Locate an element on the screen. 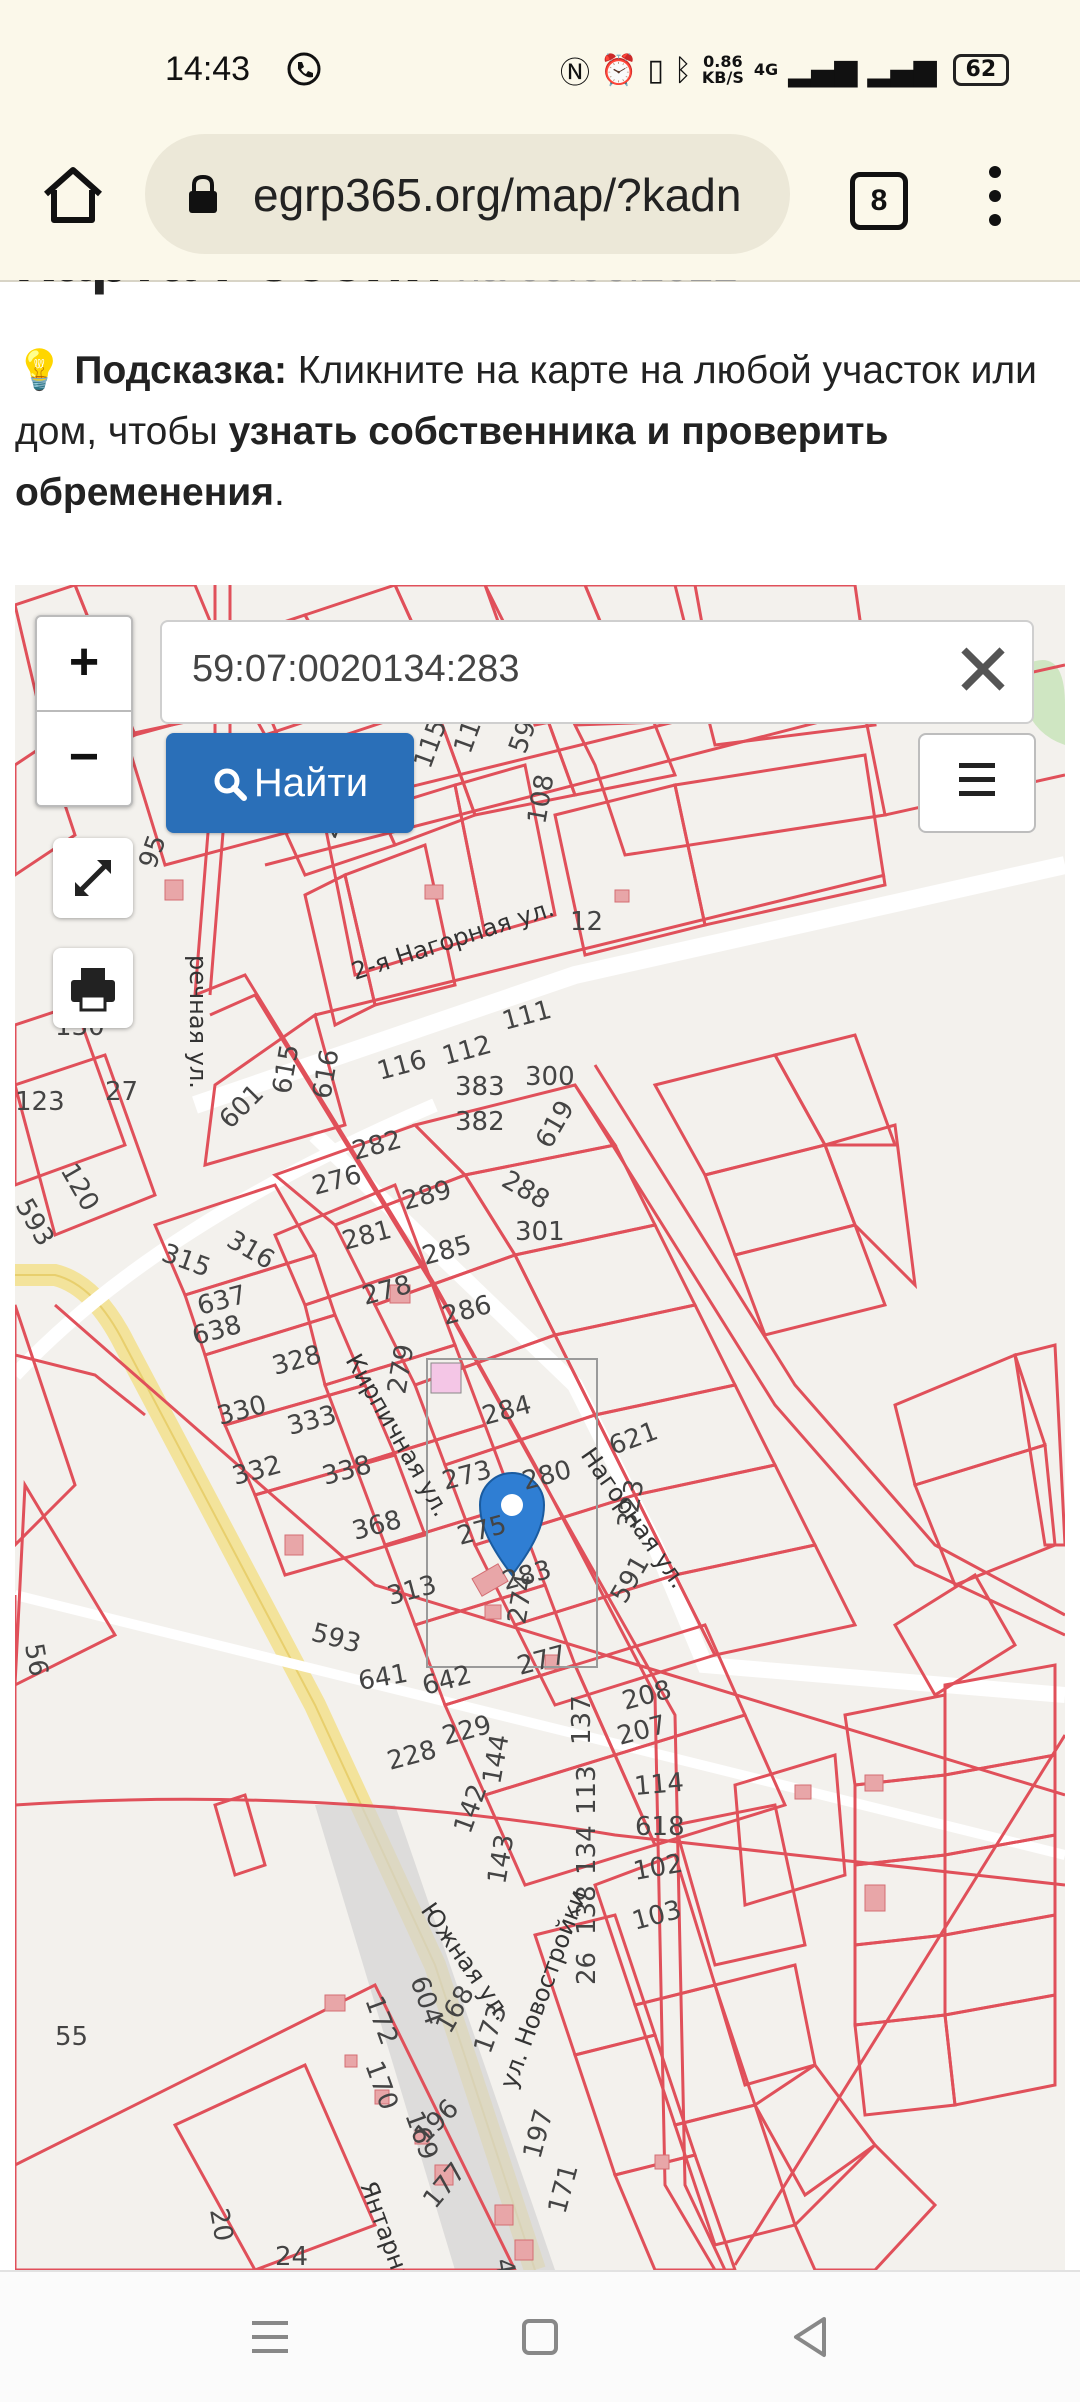 The width and height of the screenshot is (1080, 2402). home-icon is located at coordinates (73, 195).